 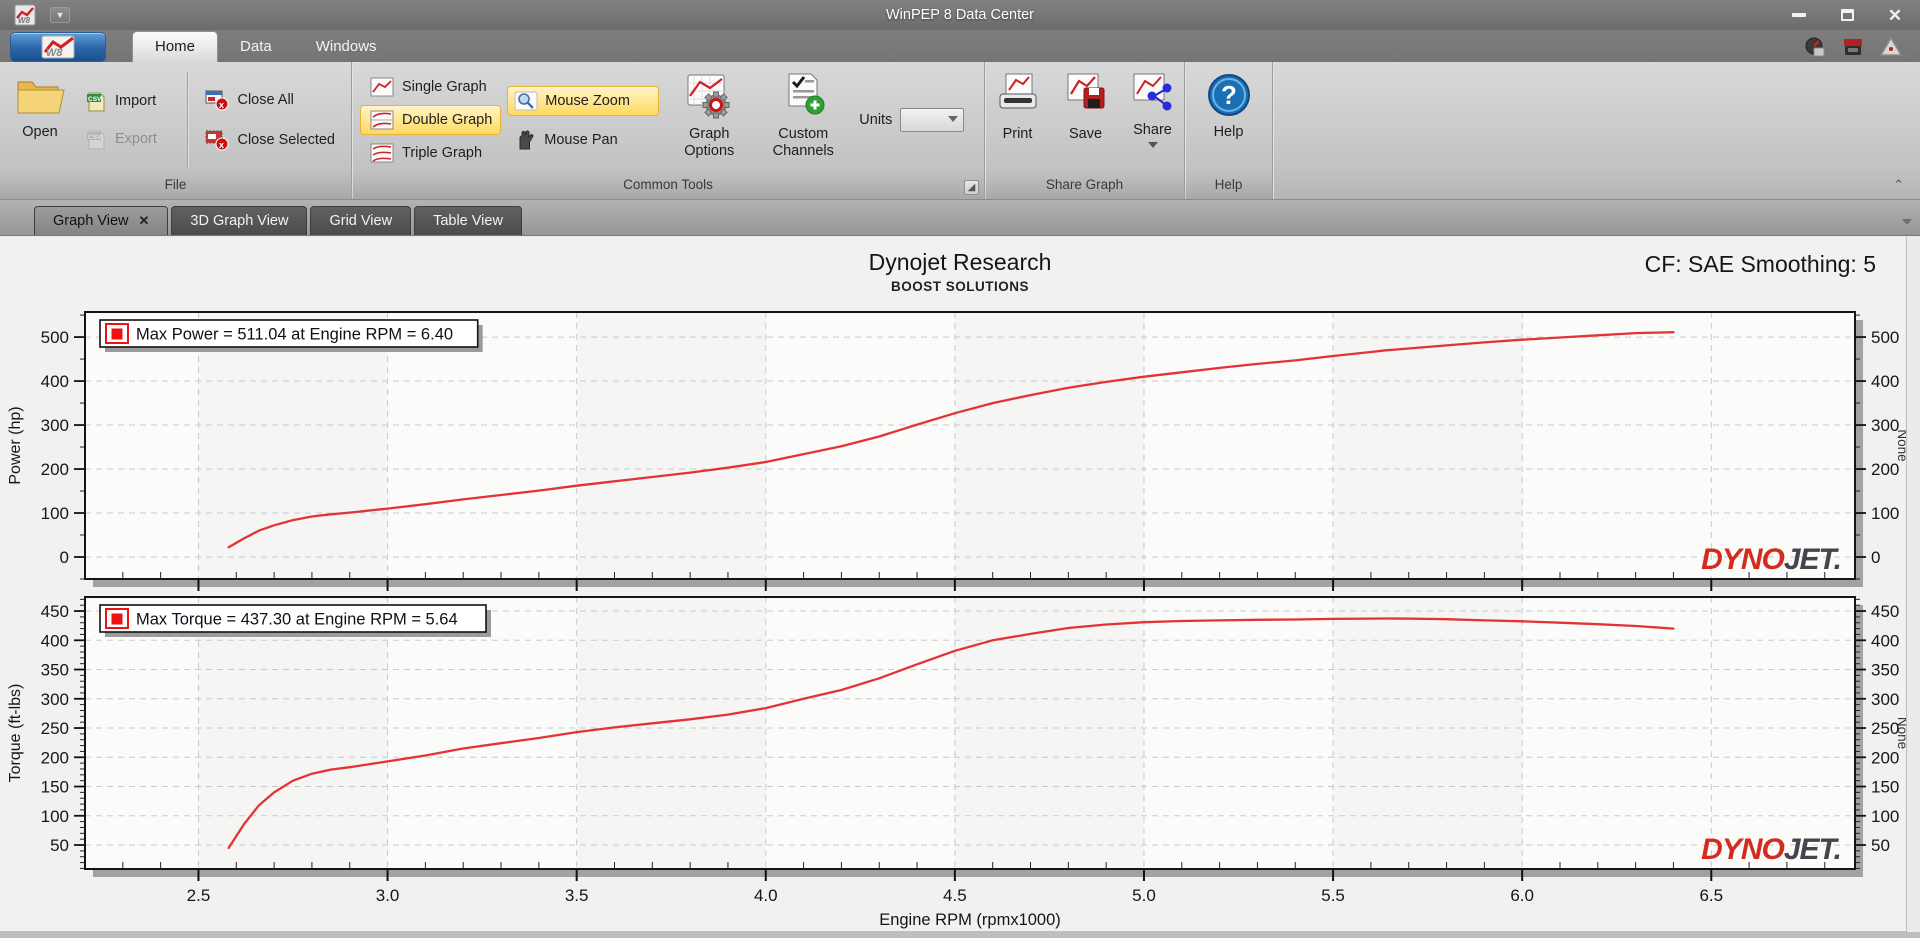 I want to click on dialog-launcher-button: ◢, so click(x=971, y=187).